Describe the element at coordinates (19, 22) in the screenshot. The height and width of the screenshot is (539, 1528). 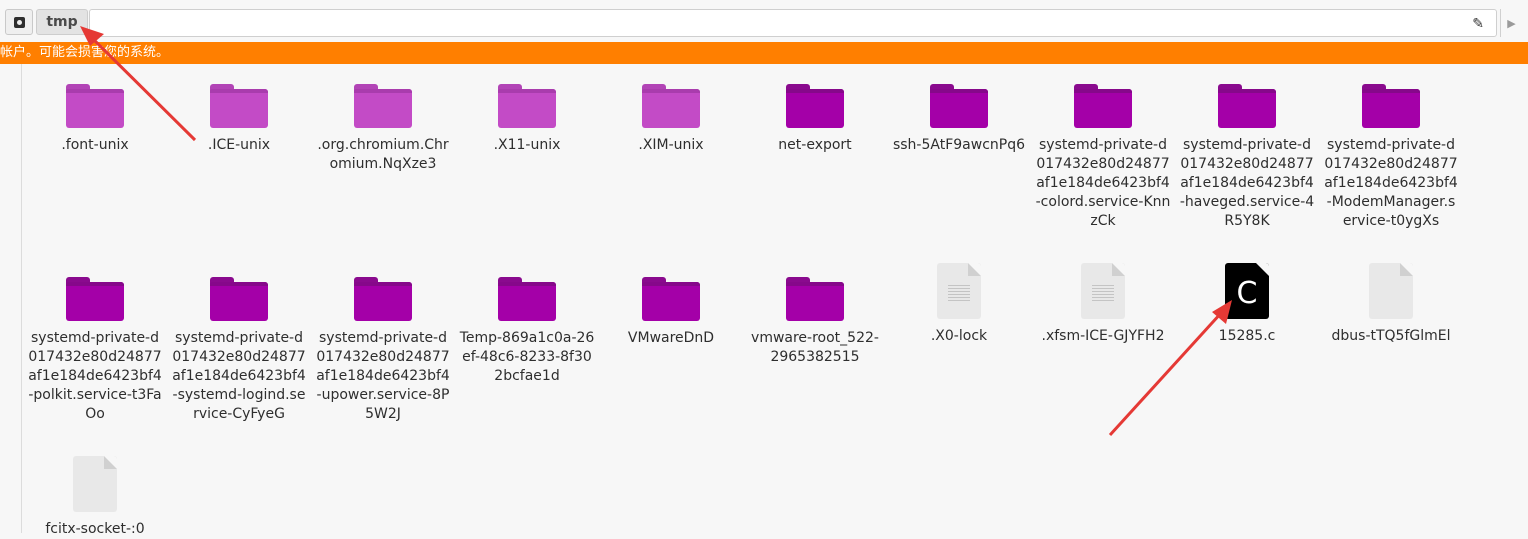
I see `drive-icon` at that location.